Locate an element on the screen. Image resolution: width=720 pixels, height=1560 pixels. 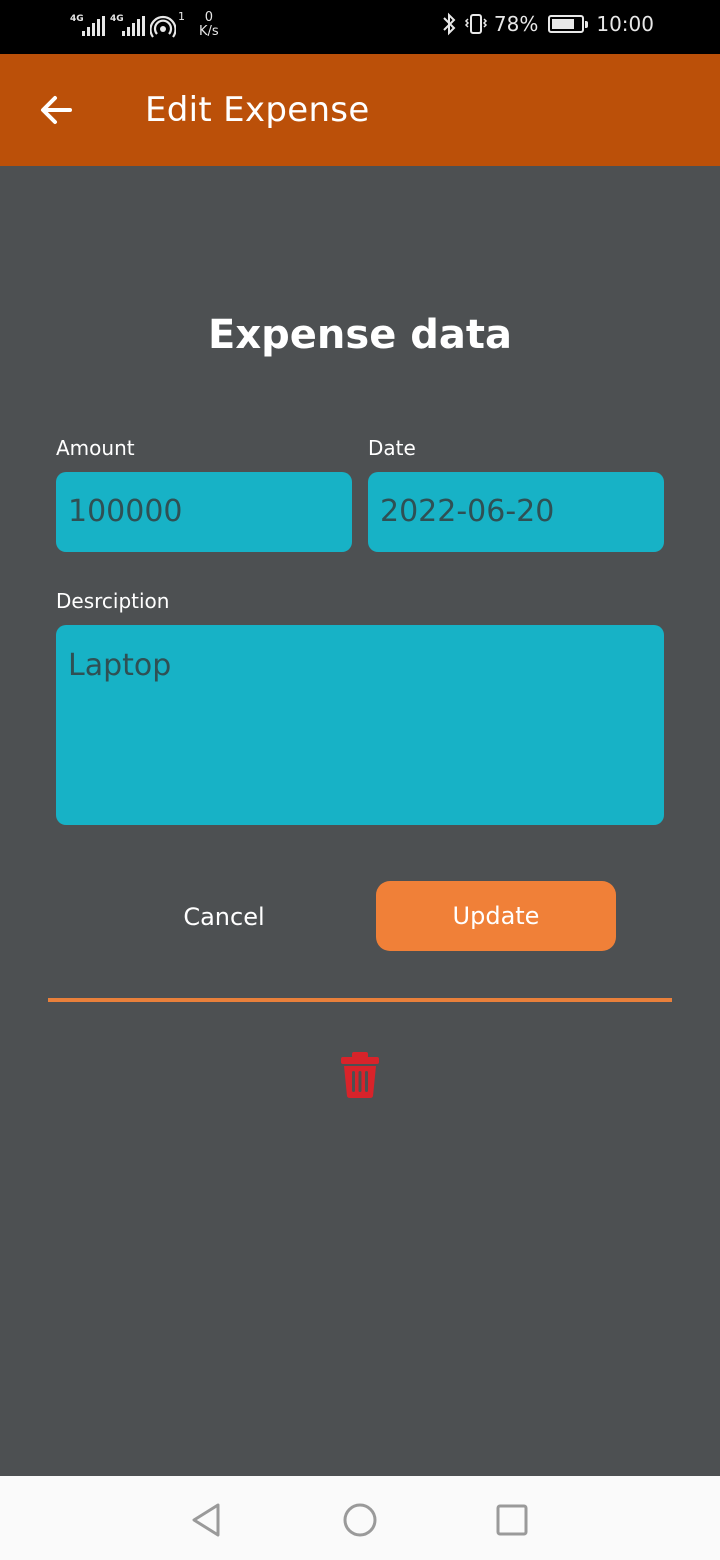
arrow-left-icon is located at coordinates (56, 110).